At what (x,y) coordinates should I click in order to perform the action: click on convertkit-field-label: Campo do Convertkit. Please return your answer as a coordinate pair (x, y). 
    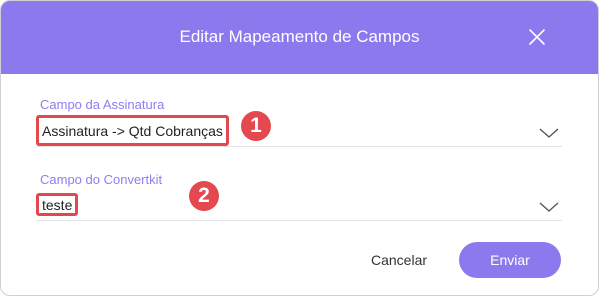
    Looking at the image, I should click on (101, 179).